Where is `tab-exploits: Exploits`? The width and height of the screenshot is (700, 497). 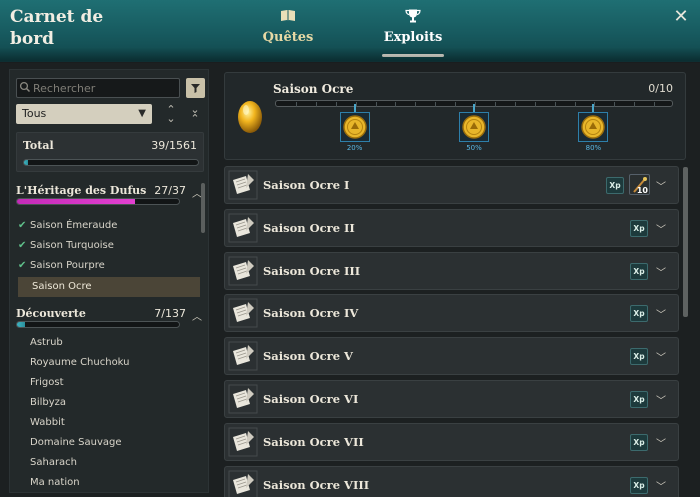 tab-exploits: Exploits is located at coordinates (413, 33).